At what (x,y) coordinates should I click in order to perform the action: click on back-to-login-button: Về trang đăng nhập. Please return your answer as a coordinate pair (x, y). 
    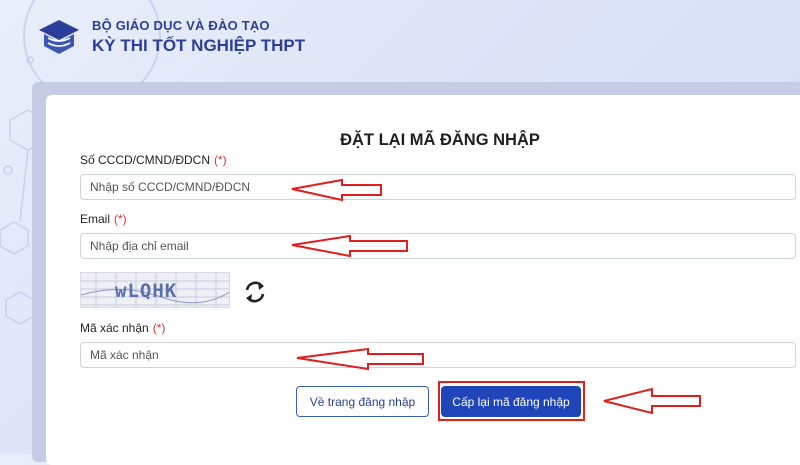
    Looking at the image, I should click on (362, 401).